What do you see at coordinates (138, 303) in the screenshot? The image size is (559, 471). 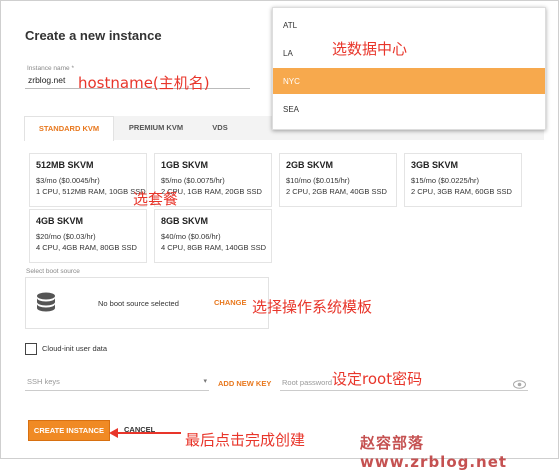 I see `boot-source-text: No boot source selected` at bounding box center [138, 303].